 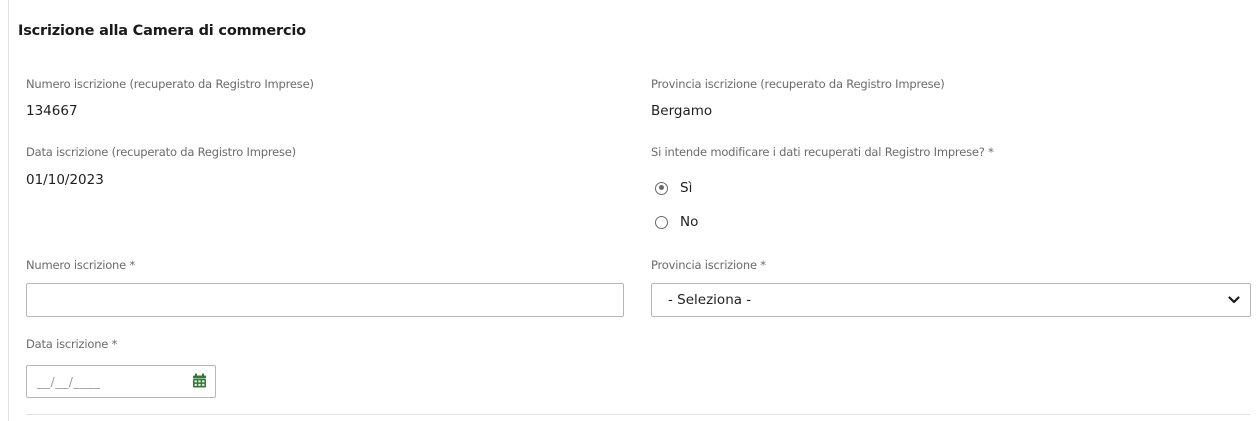 What do you see at coordinates (682, 111) in the screenshot?
I see `registry-province-value: Bergamo` at bounding box center [682, 111].